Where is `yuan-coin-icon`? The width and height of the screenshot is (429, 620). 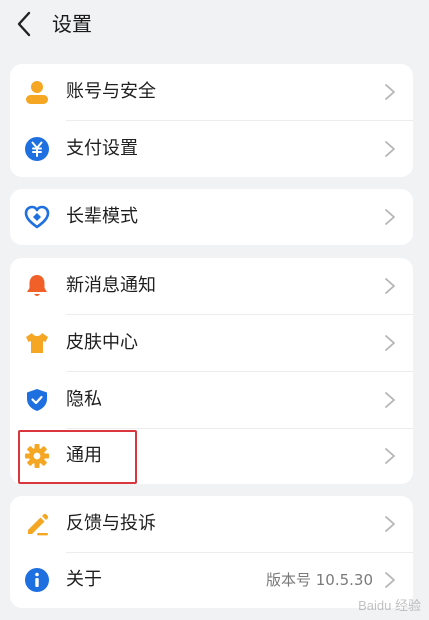 yuan-coin-icon is located at coordinates (37, 149).